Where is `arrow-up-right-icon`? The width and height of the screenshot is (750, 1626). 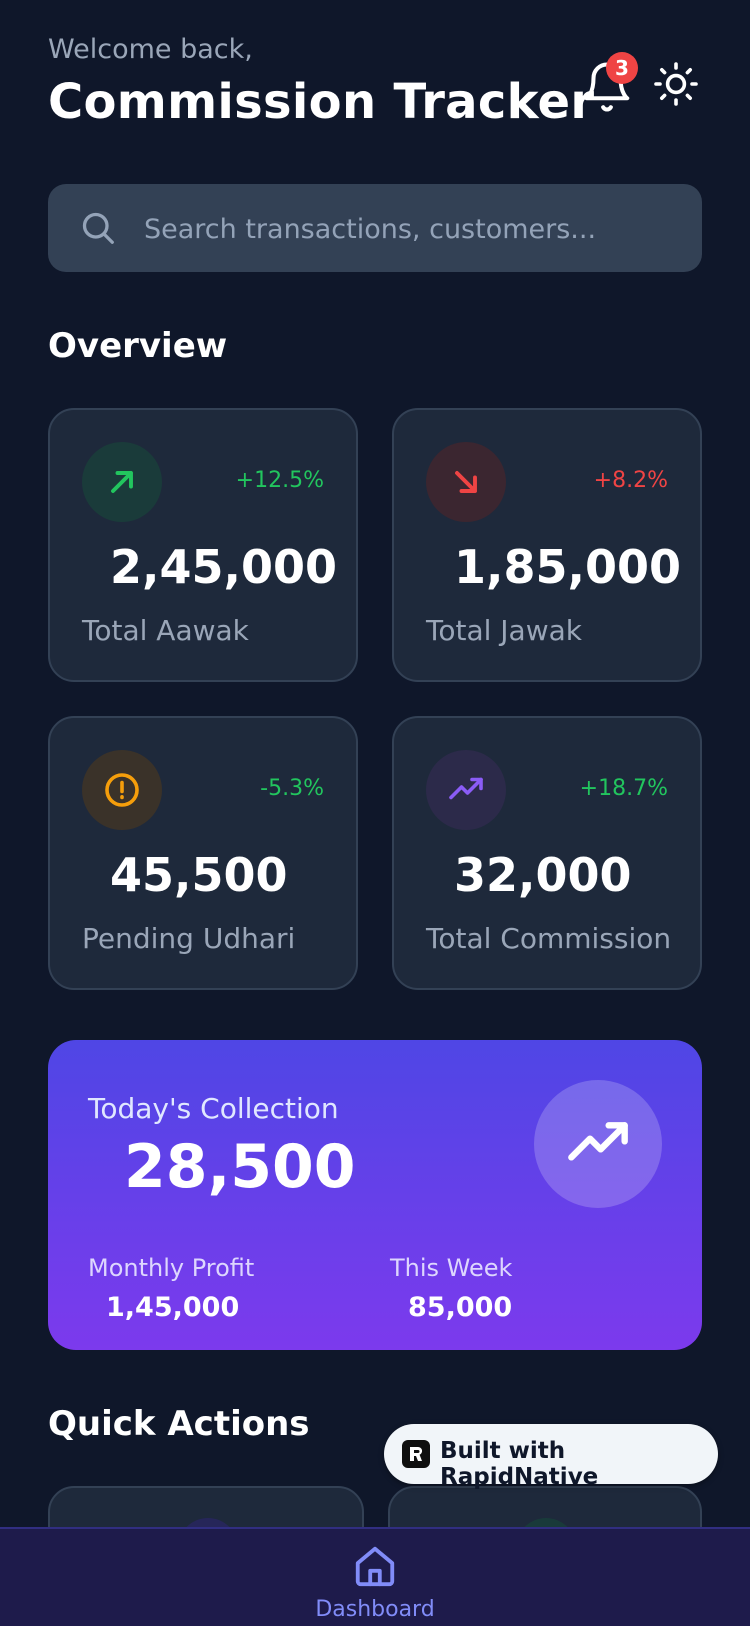
arrow-up-right-icon is located at coordinates (122, 482).